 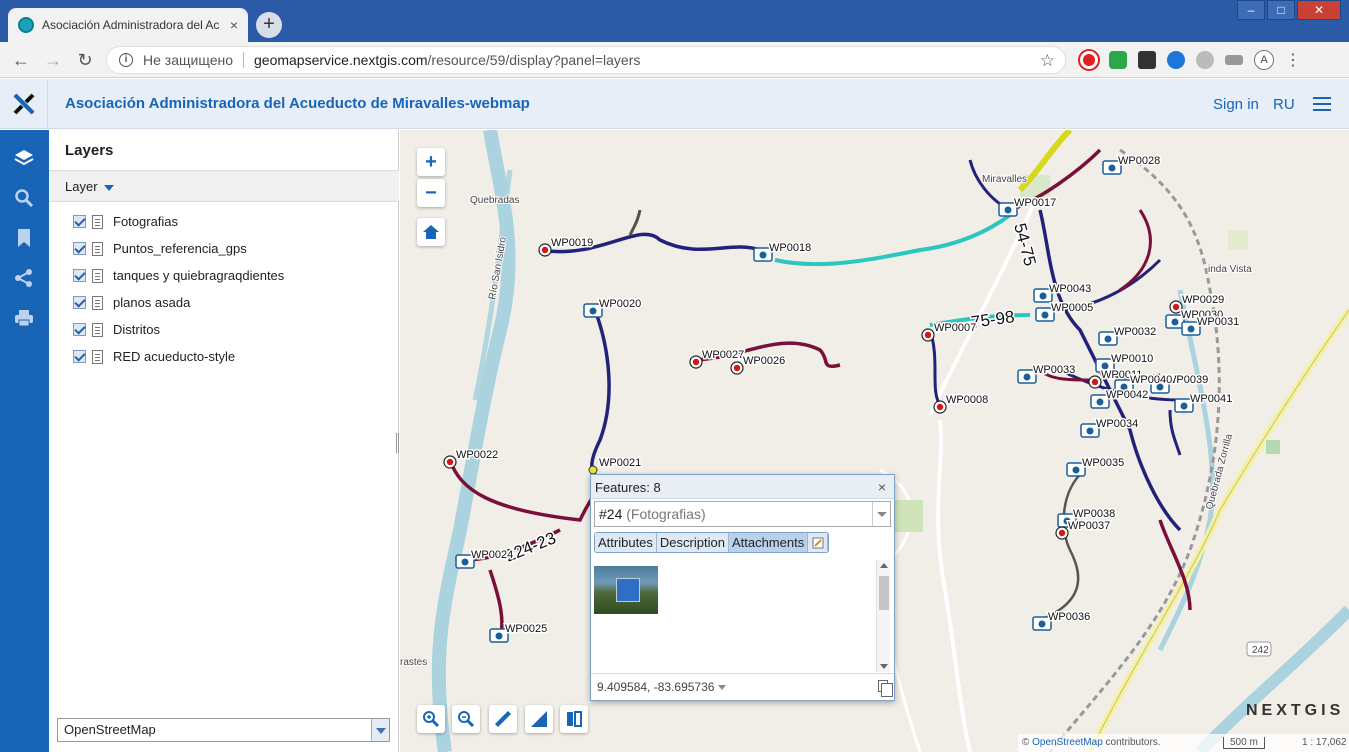 I want to click on copy-icon, so click(x=885, y=688).